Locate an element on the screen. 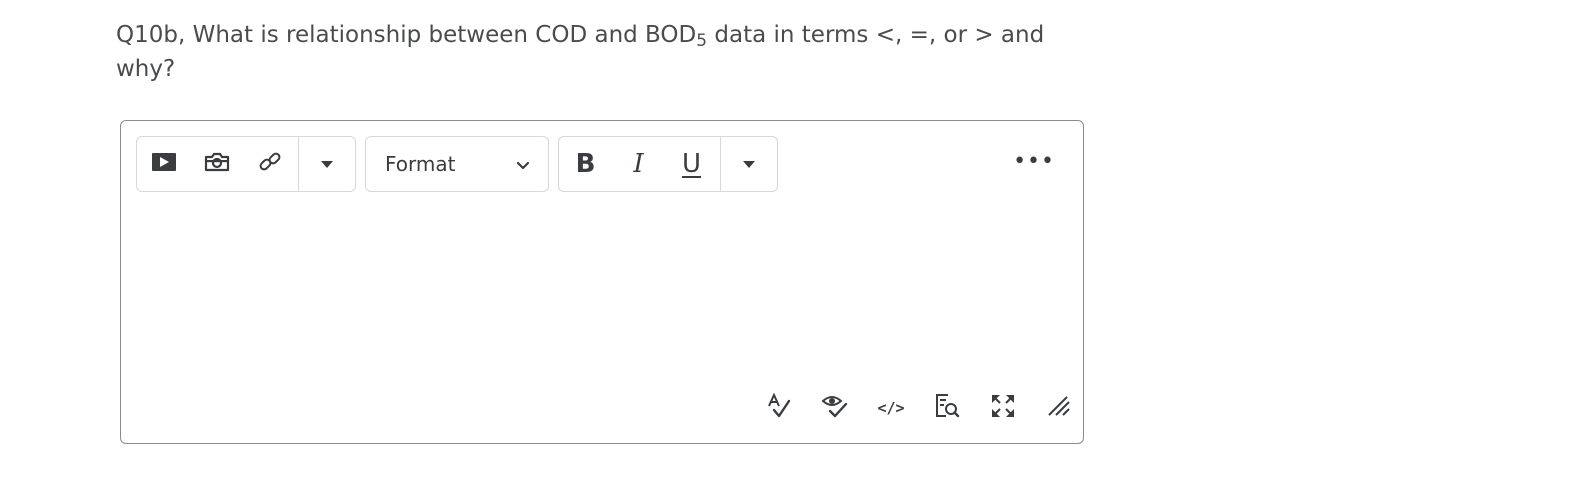 The width and height of the screenshot is (1576, 484). format-dropdown-group: Format is located at coordinates (457, 164).